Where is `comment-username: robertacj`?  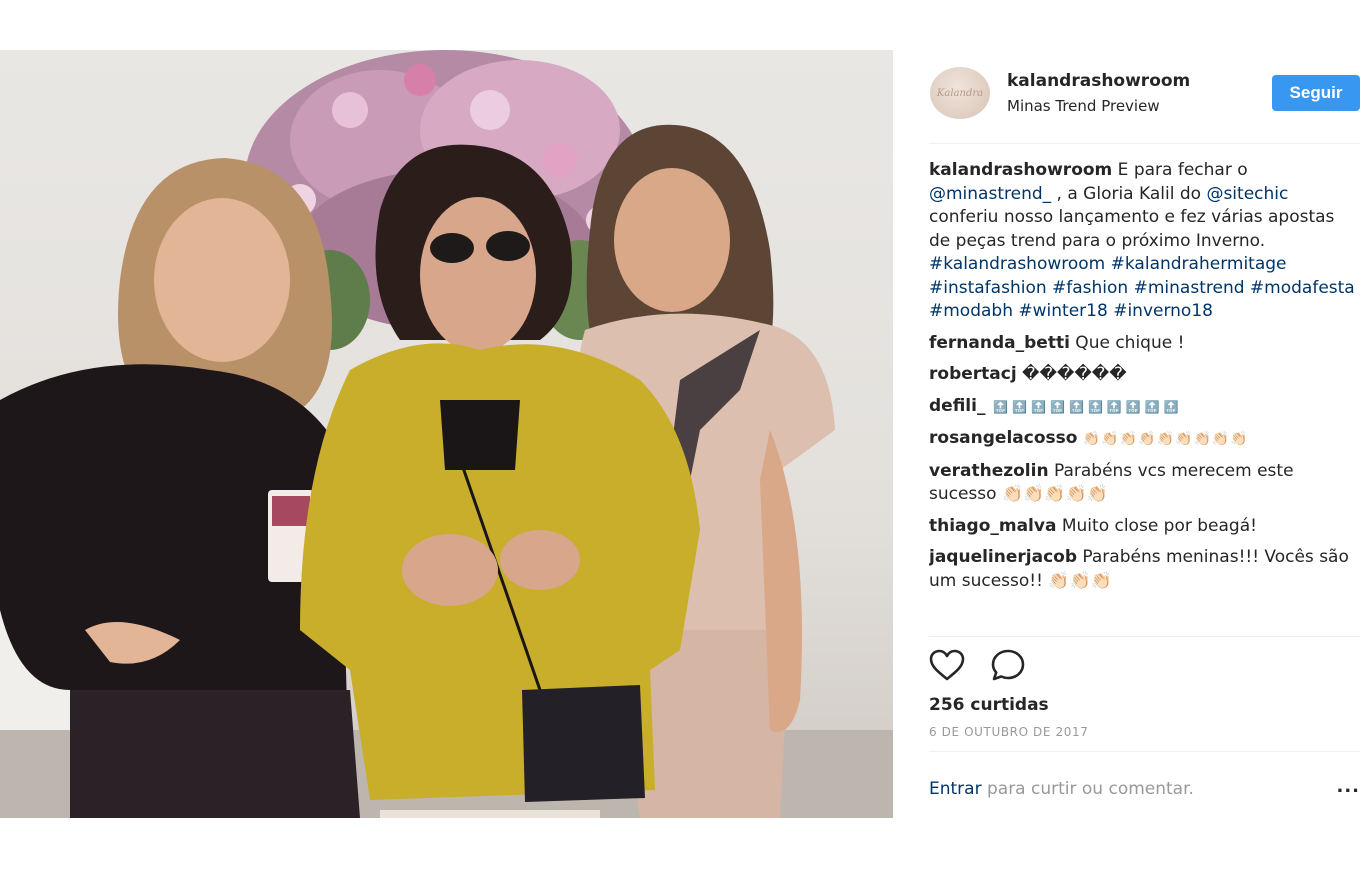
comment-username: robertacj is located at coordinates (973, 374).